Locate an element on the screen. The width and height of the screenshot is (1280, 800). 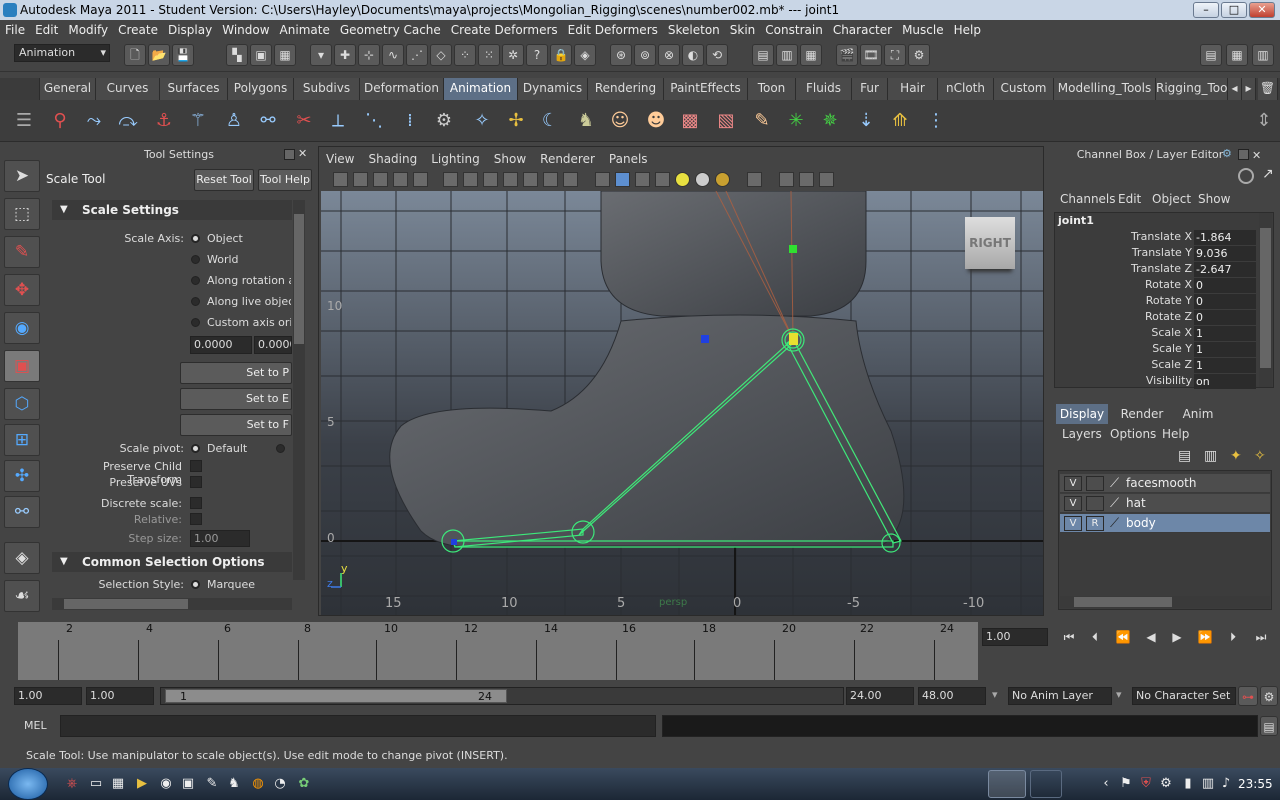
snap-curve-icon: ∿ is located at coordinates (393, 55).